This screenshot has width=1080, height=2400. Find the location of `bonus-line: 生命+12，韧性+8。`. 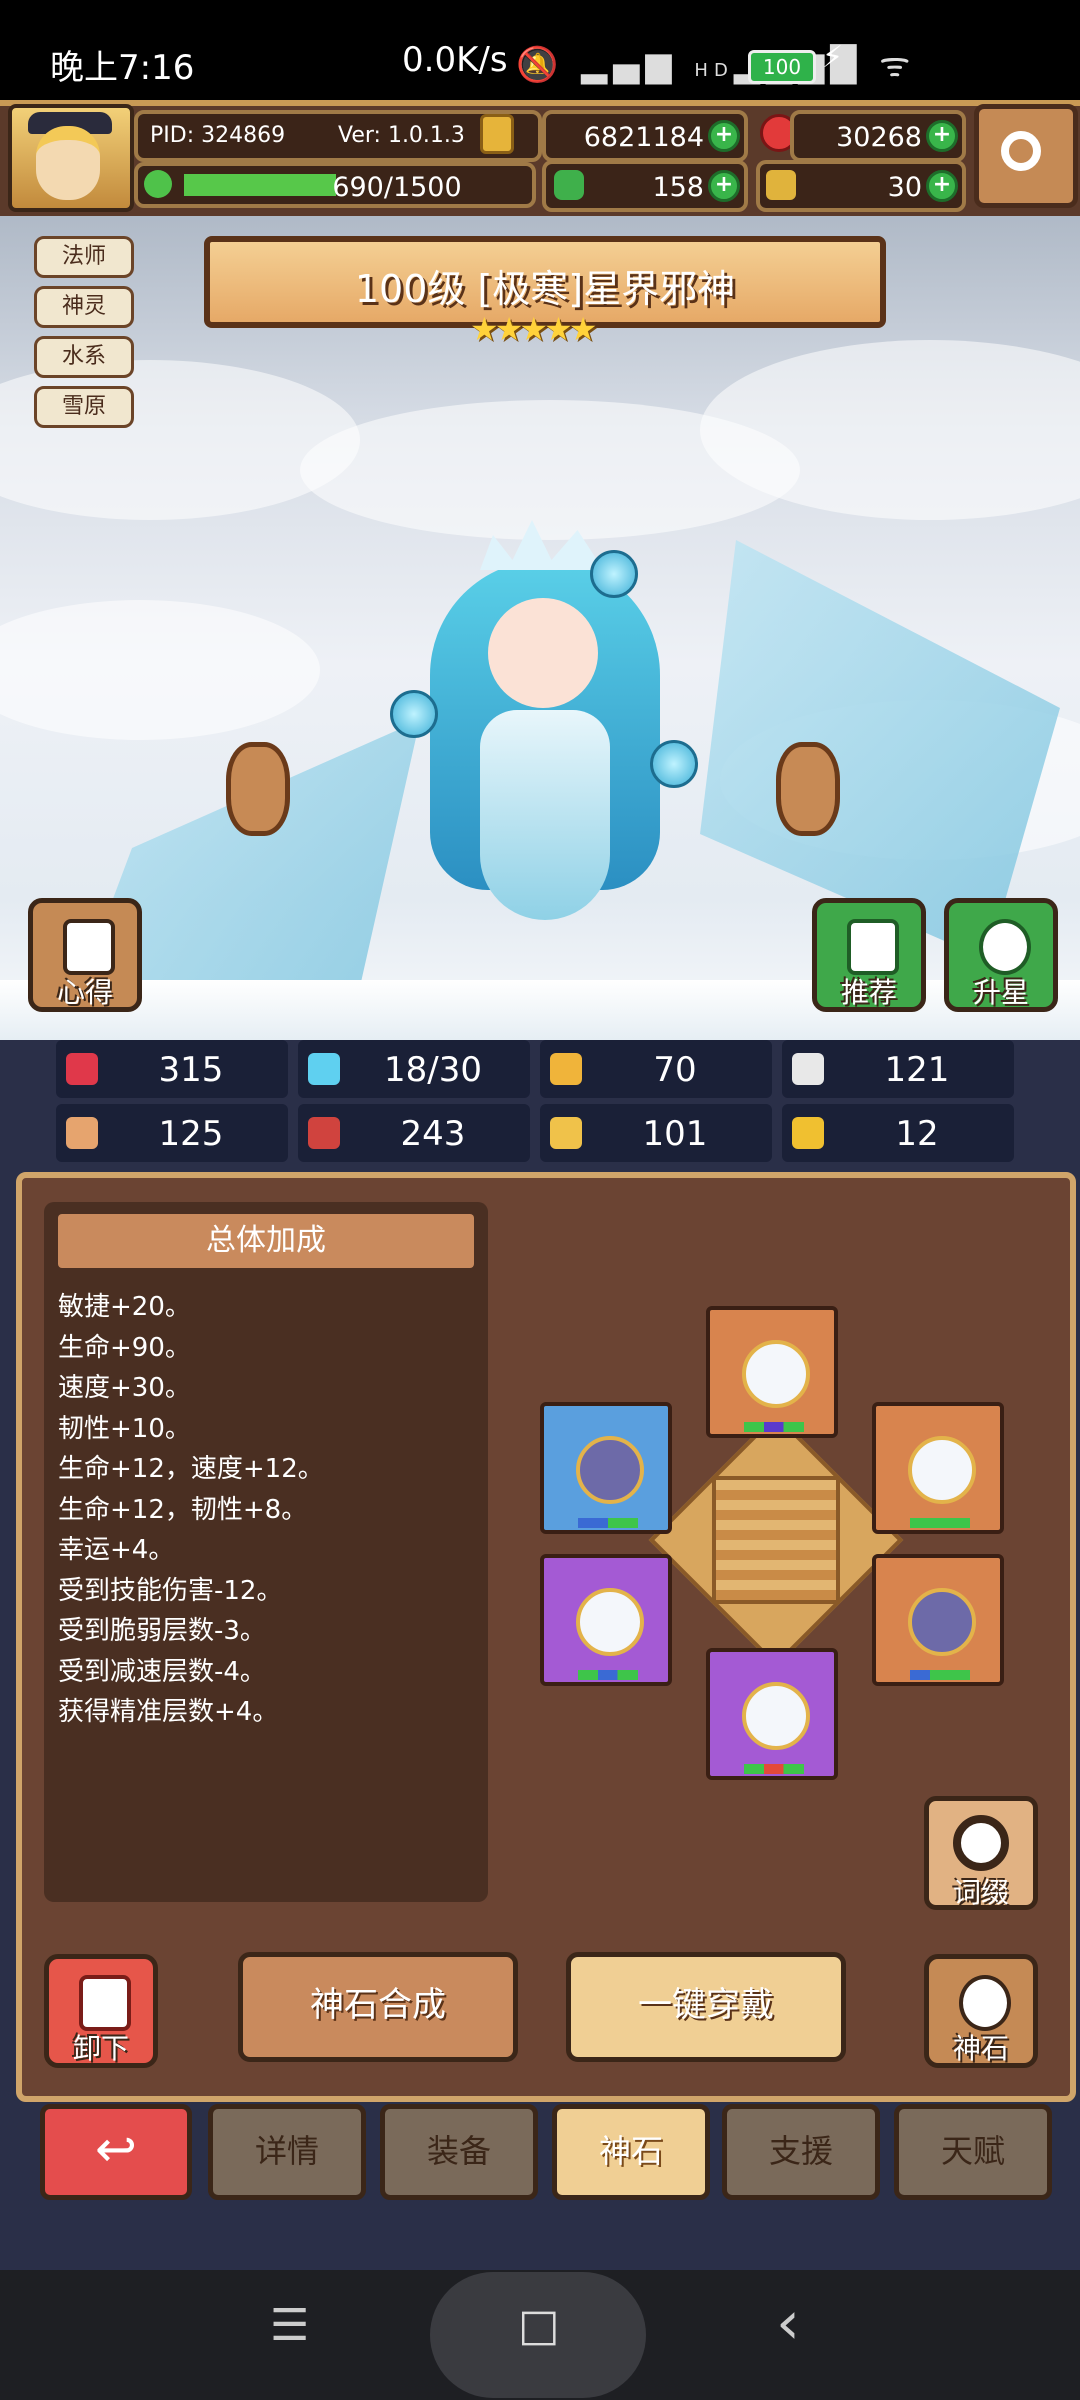

bonus-line: 生命+12，韧性+8。 is located at coordinates (183, 1509).